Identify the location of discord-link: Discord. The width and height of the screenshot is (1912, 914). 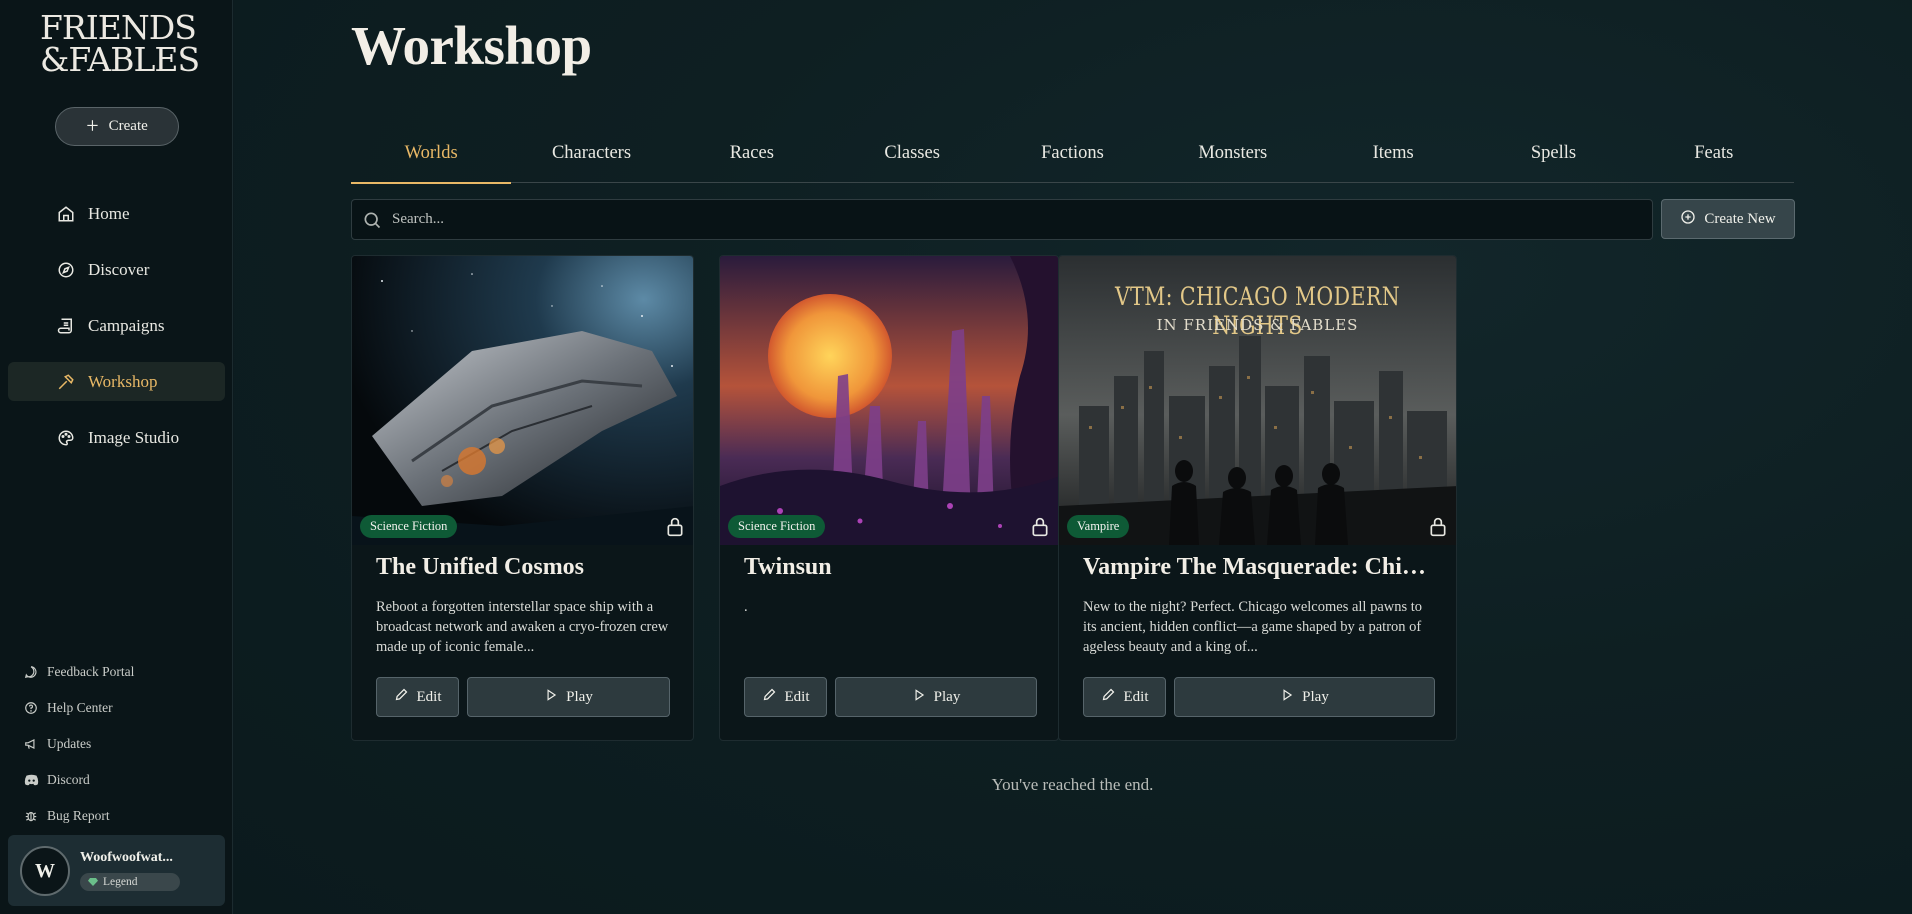
(123, 780).